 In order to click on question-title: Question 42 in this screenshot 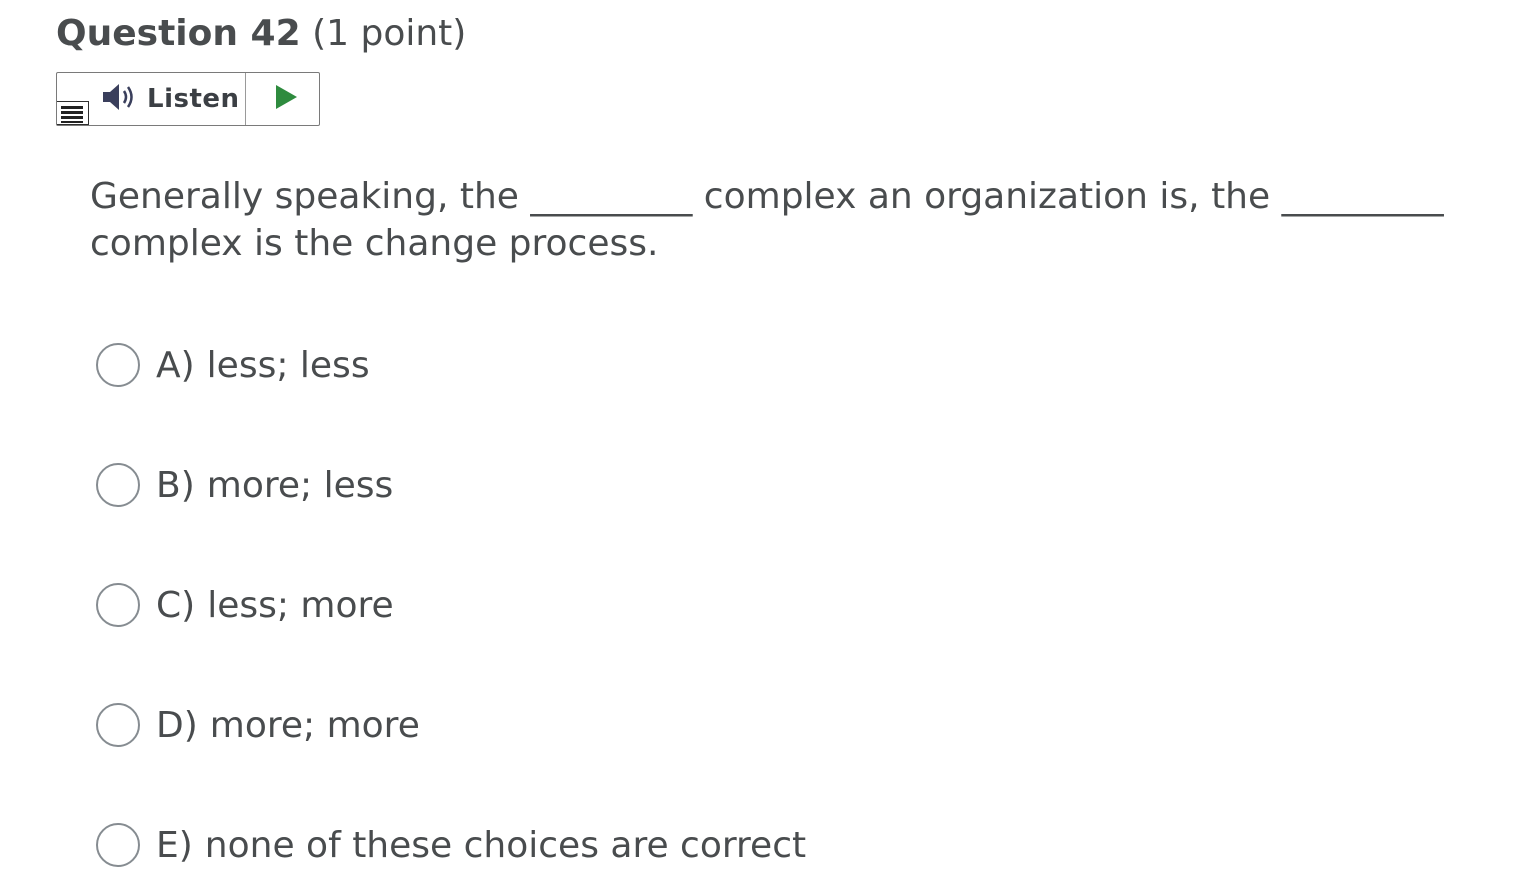, I will do `click(178, 33)`.